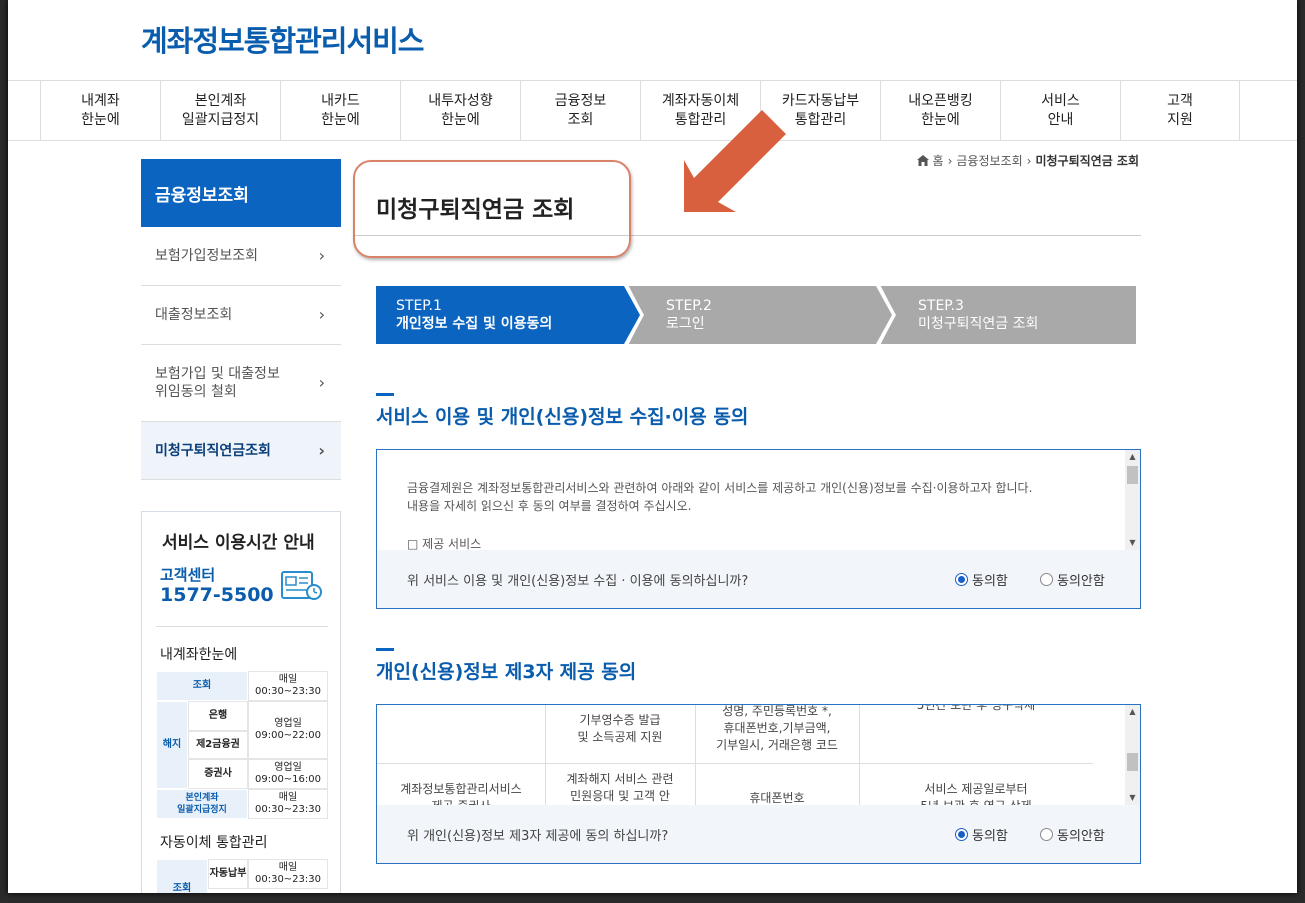 The image size is (1305, 903). I want to click on gnb-item-openbanking: 내오픈뱅킹 한눈에, so click(940, 111).